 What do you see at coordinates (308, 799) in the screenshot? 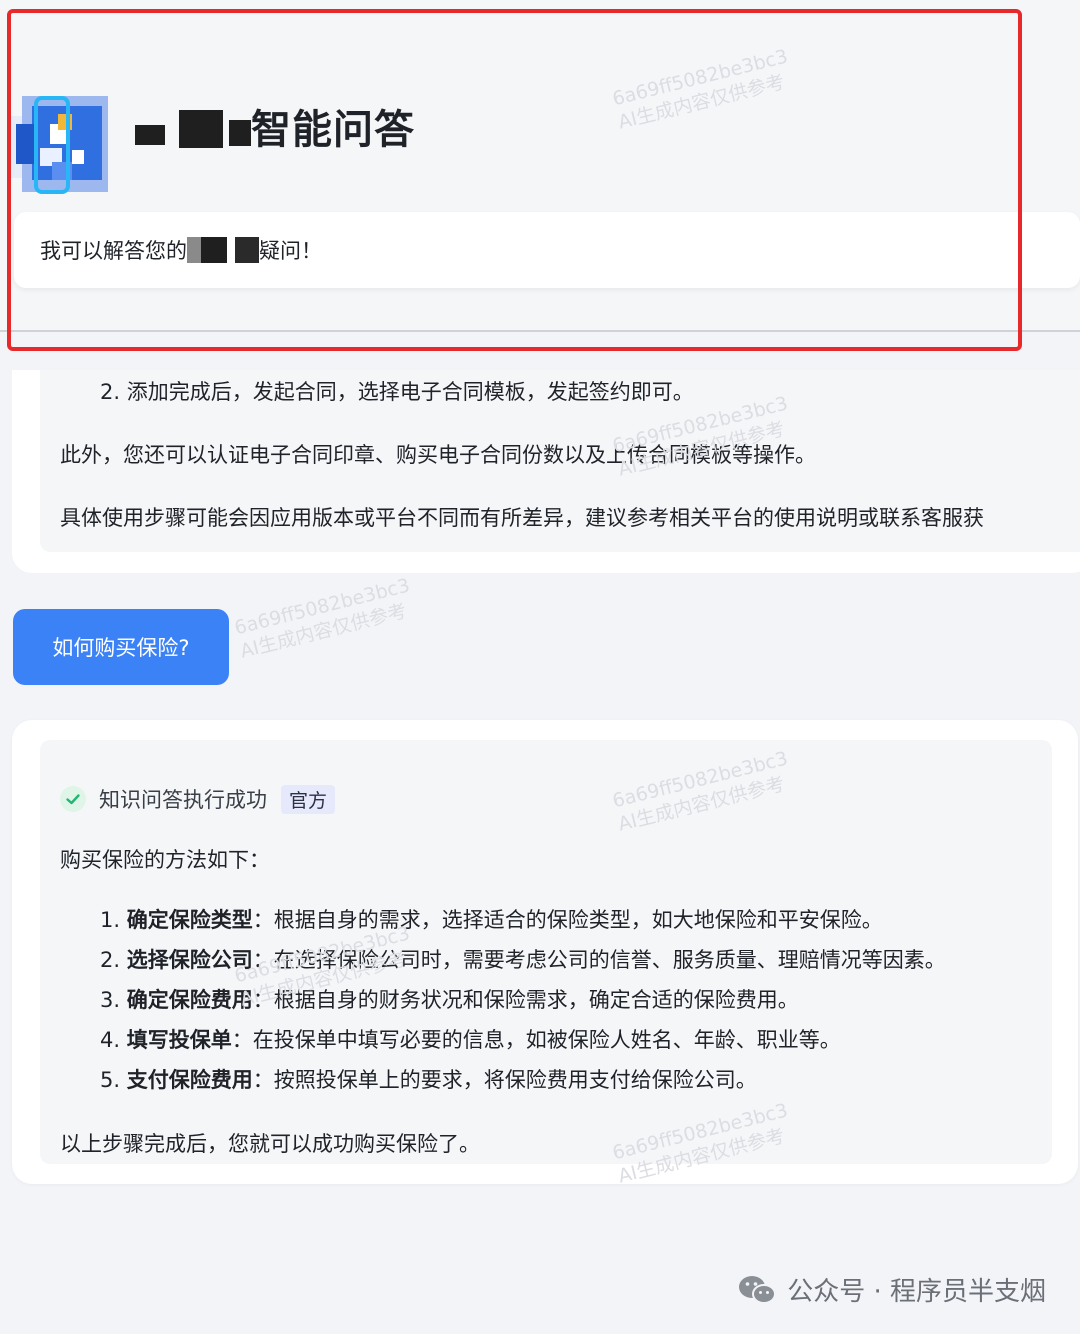
I see `official-badge: 官方` at bounding box center [308, 799].